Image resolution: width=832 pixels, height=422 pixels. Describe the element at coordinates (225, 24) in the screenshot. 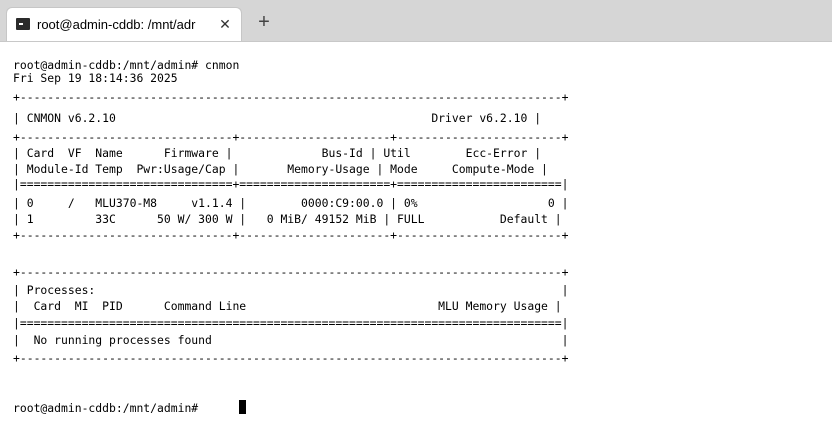

I see `close-icon: ✕` at that location.